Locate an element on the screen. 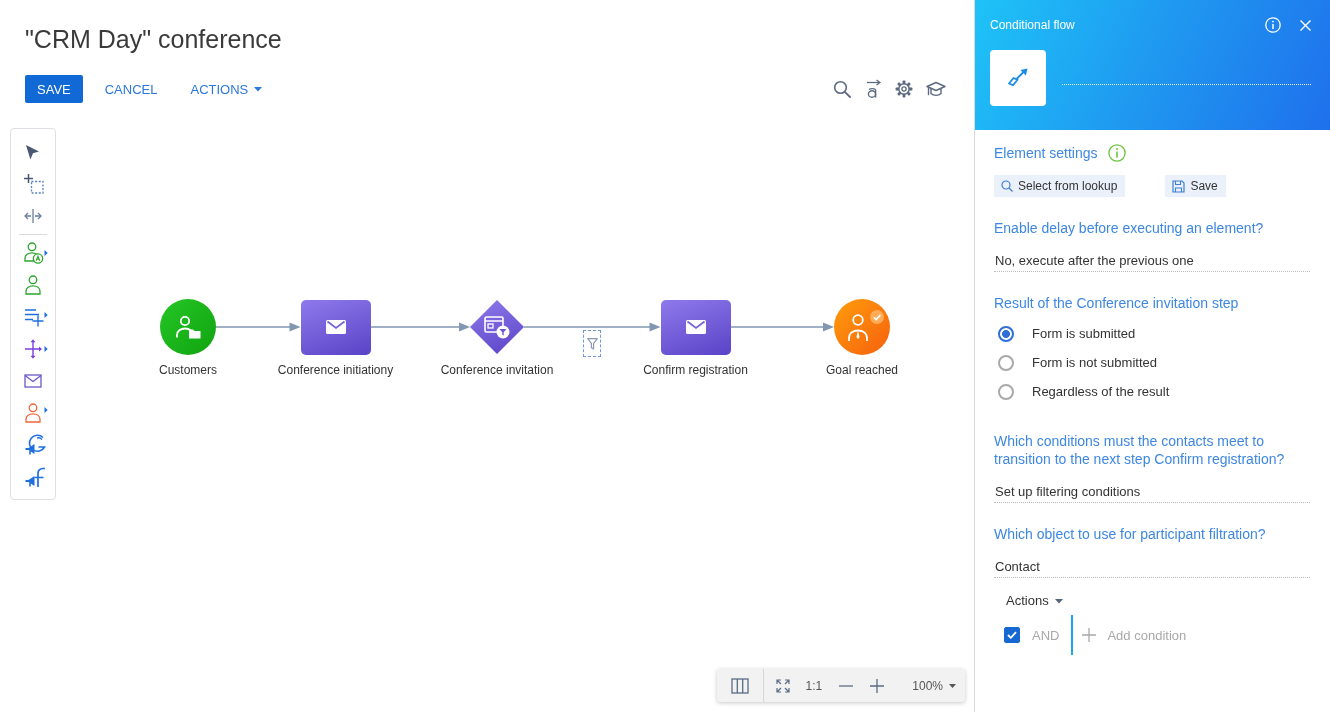 The width and height of the screenshot is (1330, 712). dropdown-button: ACTIONS is located at coordinates (226, 89).